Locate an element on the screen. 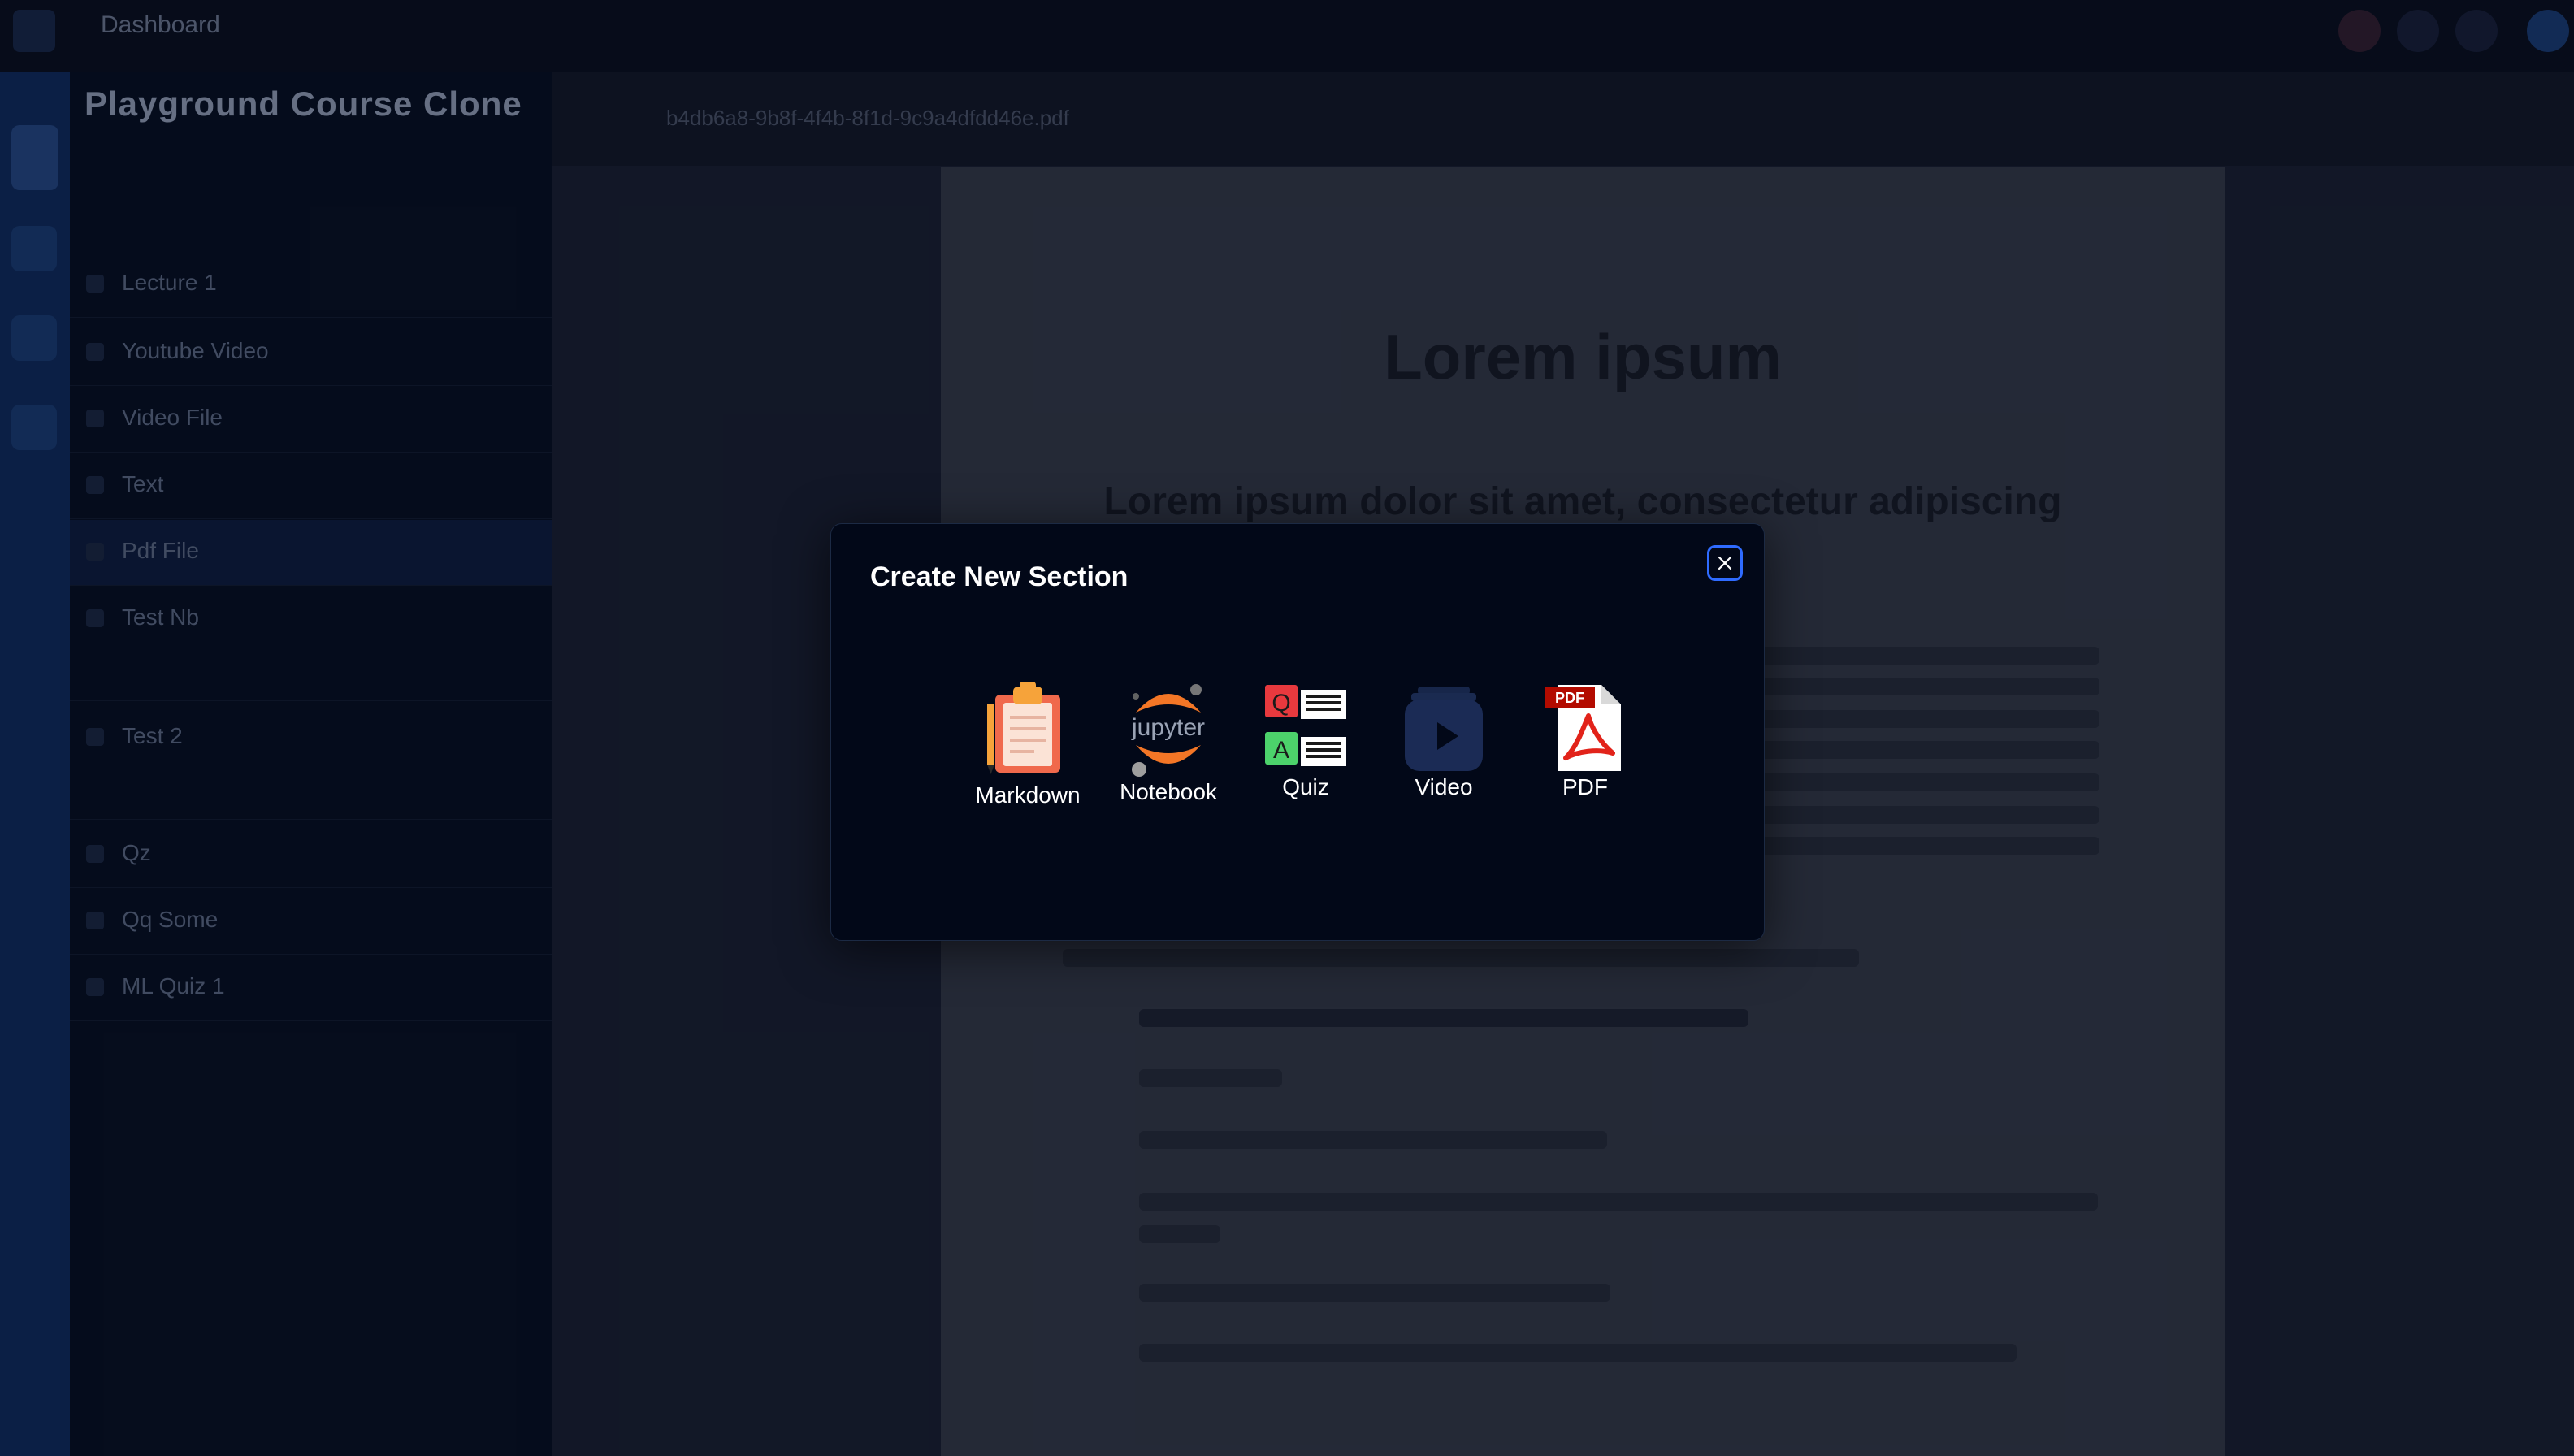 Image resolution: width=2574 pixels, height=1456 pixels. option-quiz: Q A Quiz is located at coordinates (1306, 776).